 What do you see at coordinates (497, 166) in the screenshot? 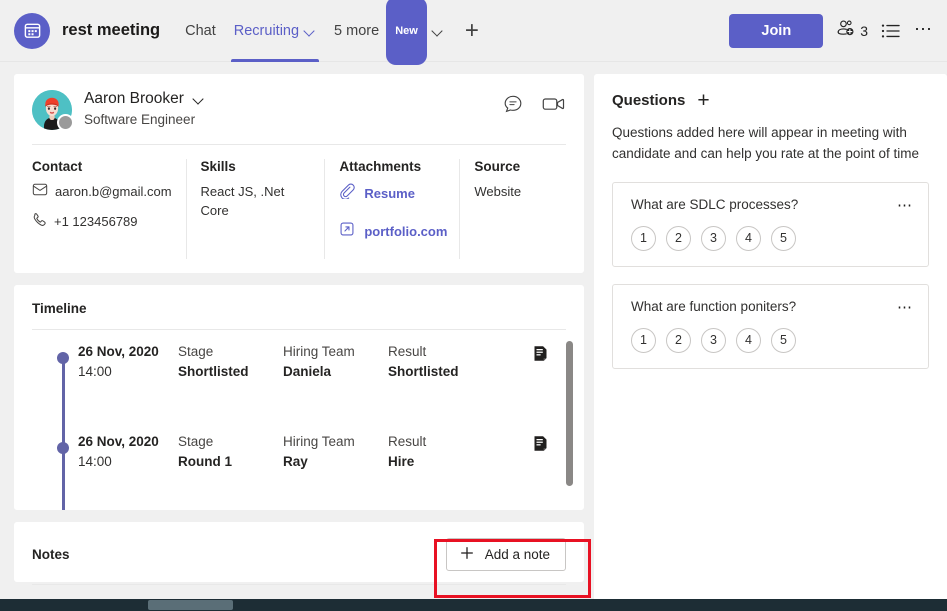
I see `source-heading: Source` at bounding box center [497, 166].